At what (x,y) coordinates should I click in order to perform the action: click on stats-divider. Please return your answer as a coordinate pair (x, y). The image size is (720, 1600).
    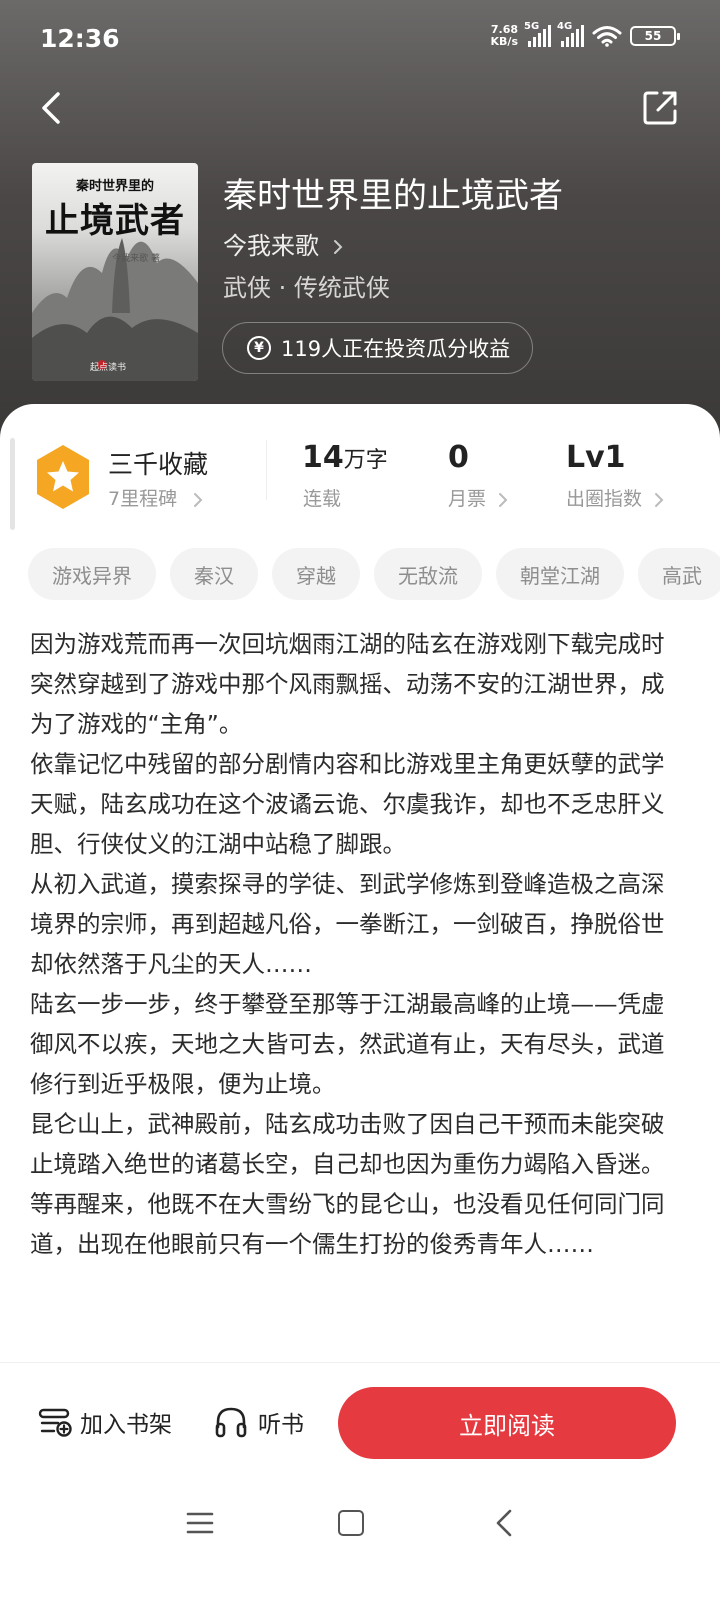
    Looking at the image, I should click on (266, 470).